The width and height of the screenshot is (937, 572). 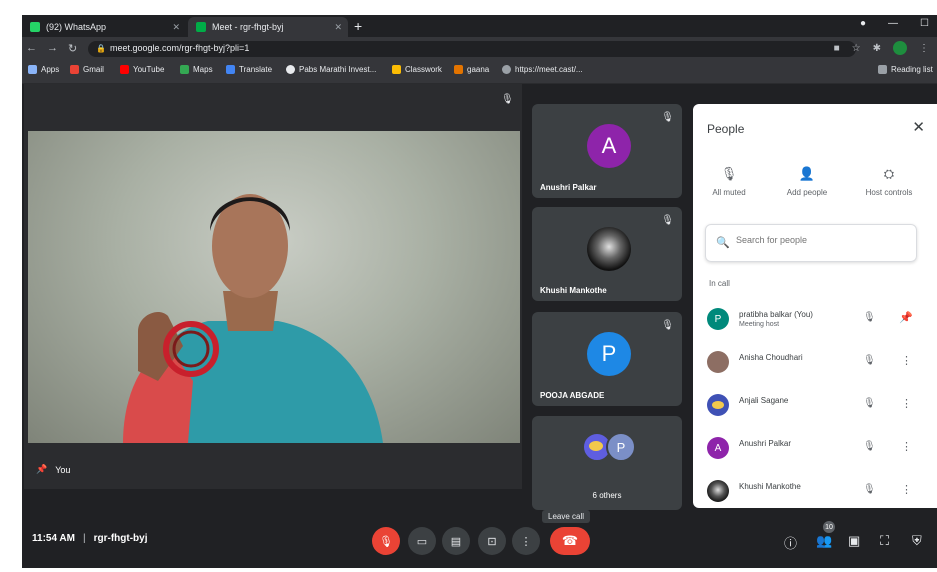 I want to click on maximize-icon: ☐, so click(x=924, y=23).